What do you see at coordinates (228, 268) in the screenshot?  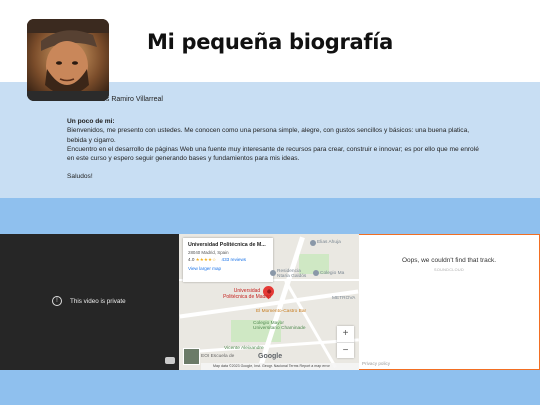 I see `view-larger-map-link: View larger map` at bounding box center [228, 268].